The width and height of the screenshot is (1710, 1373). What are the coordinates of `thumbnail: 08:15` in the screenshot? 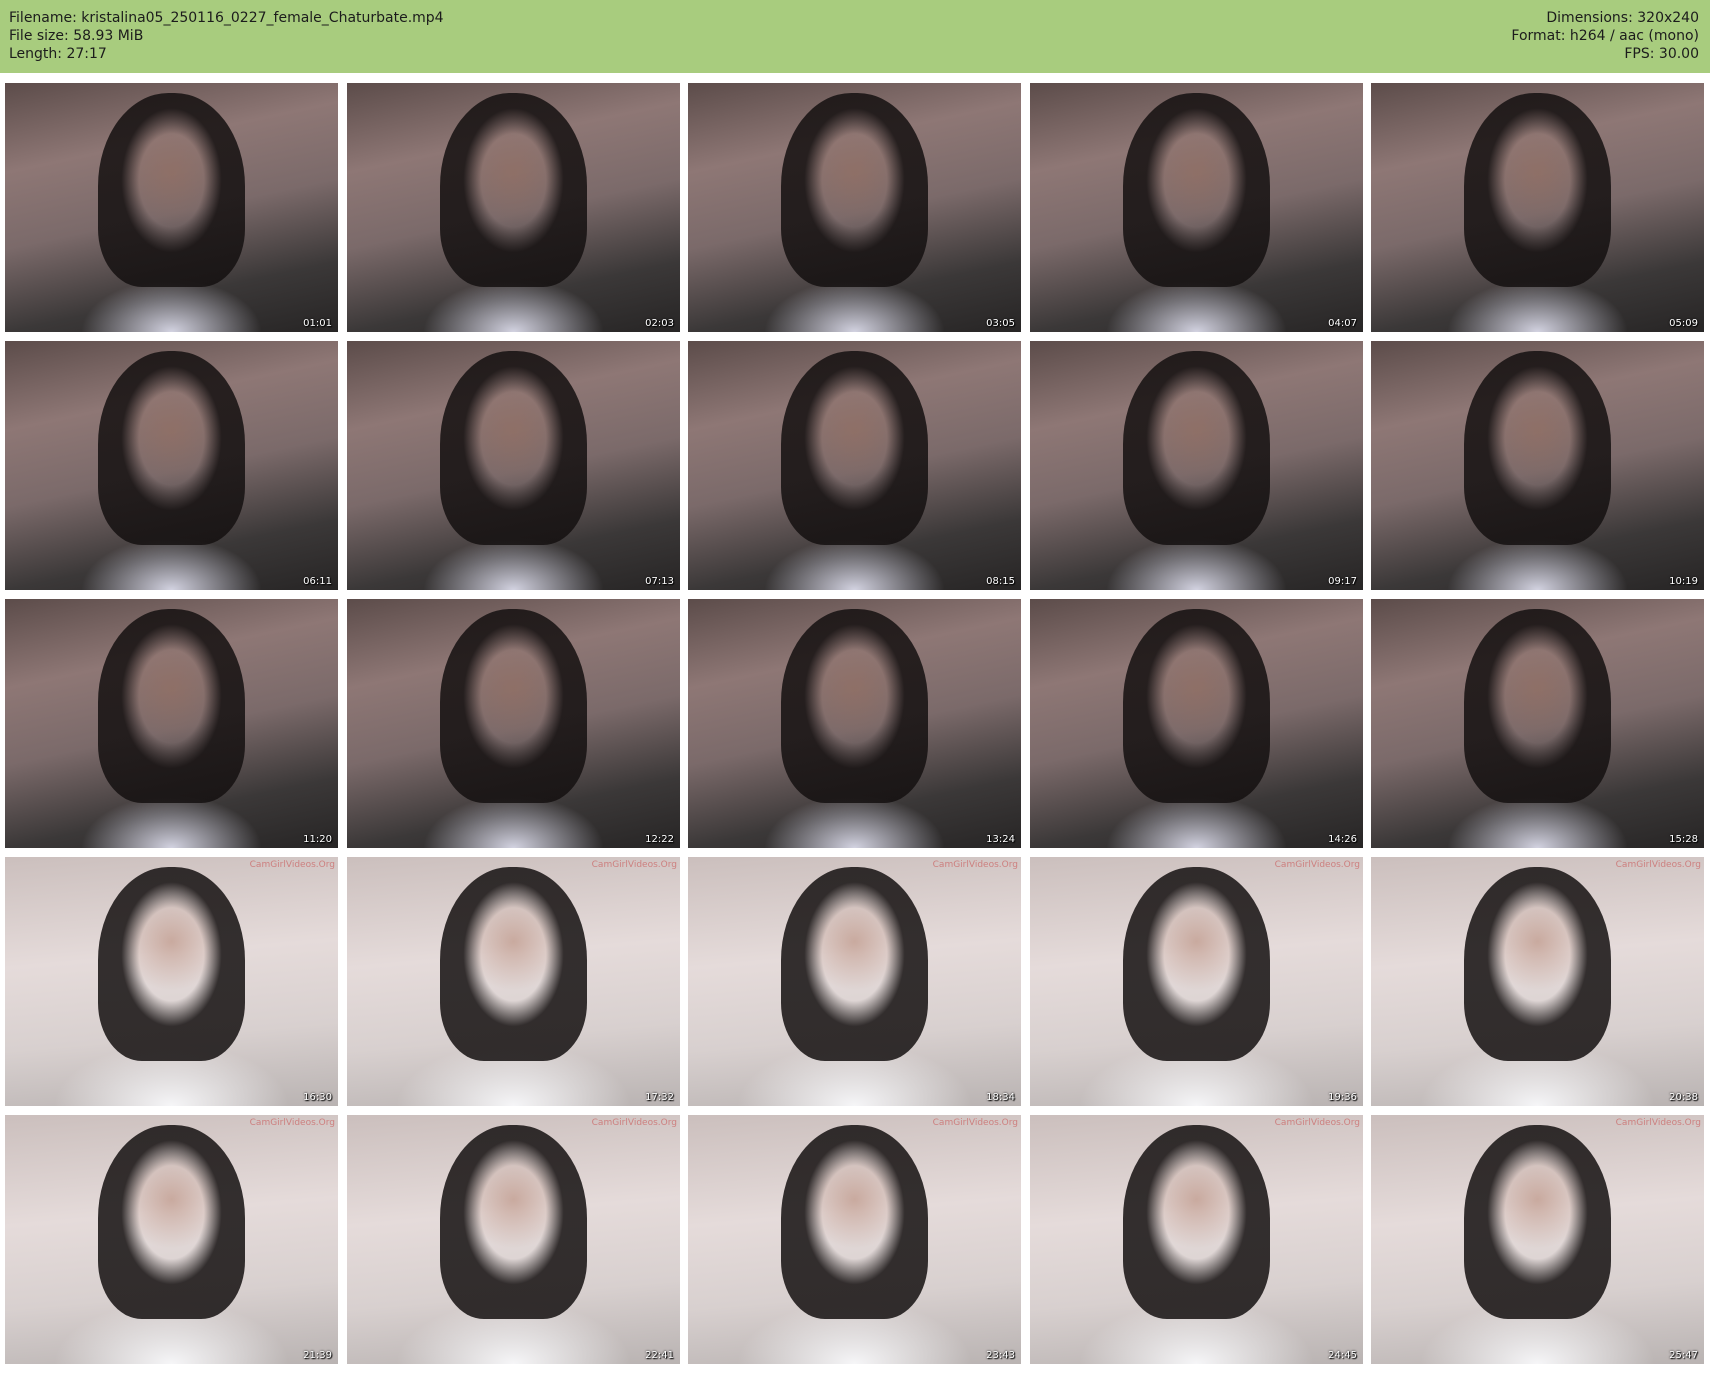 It's located at (854, 465).